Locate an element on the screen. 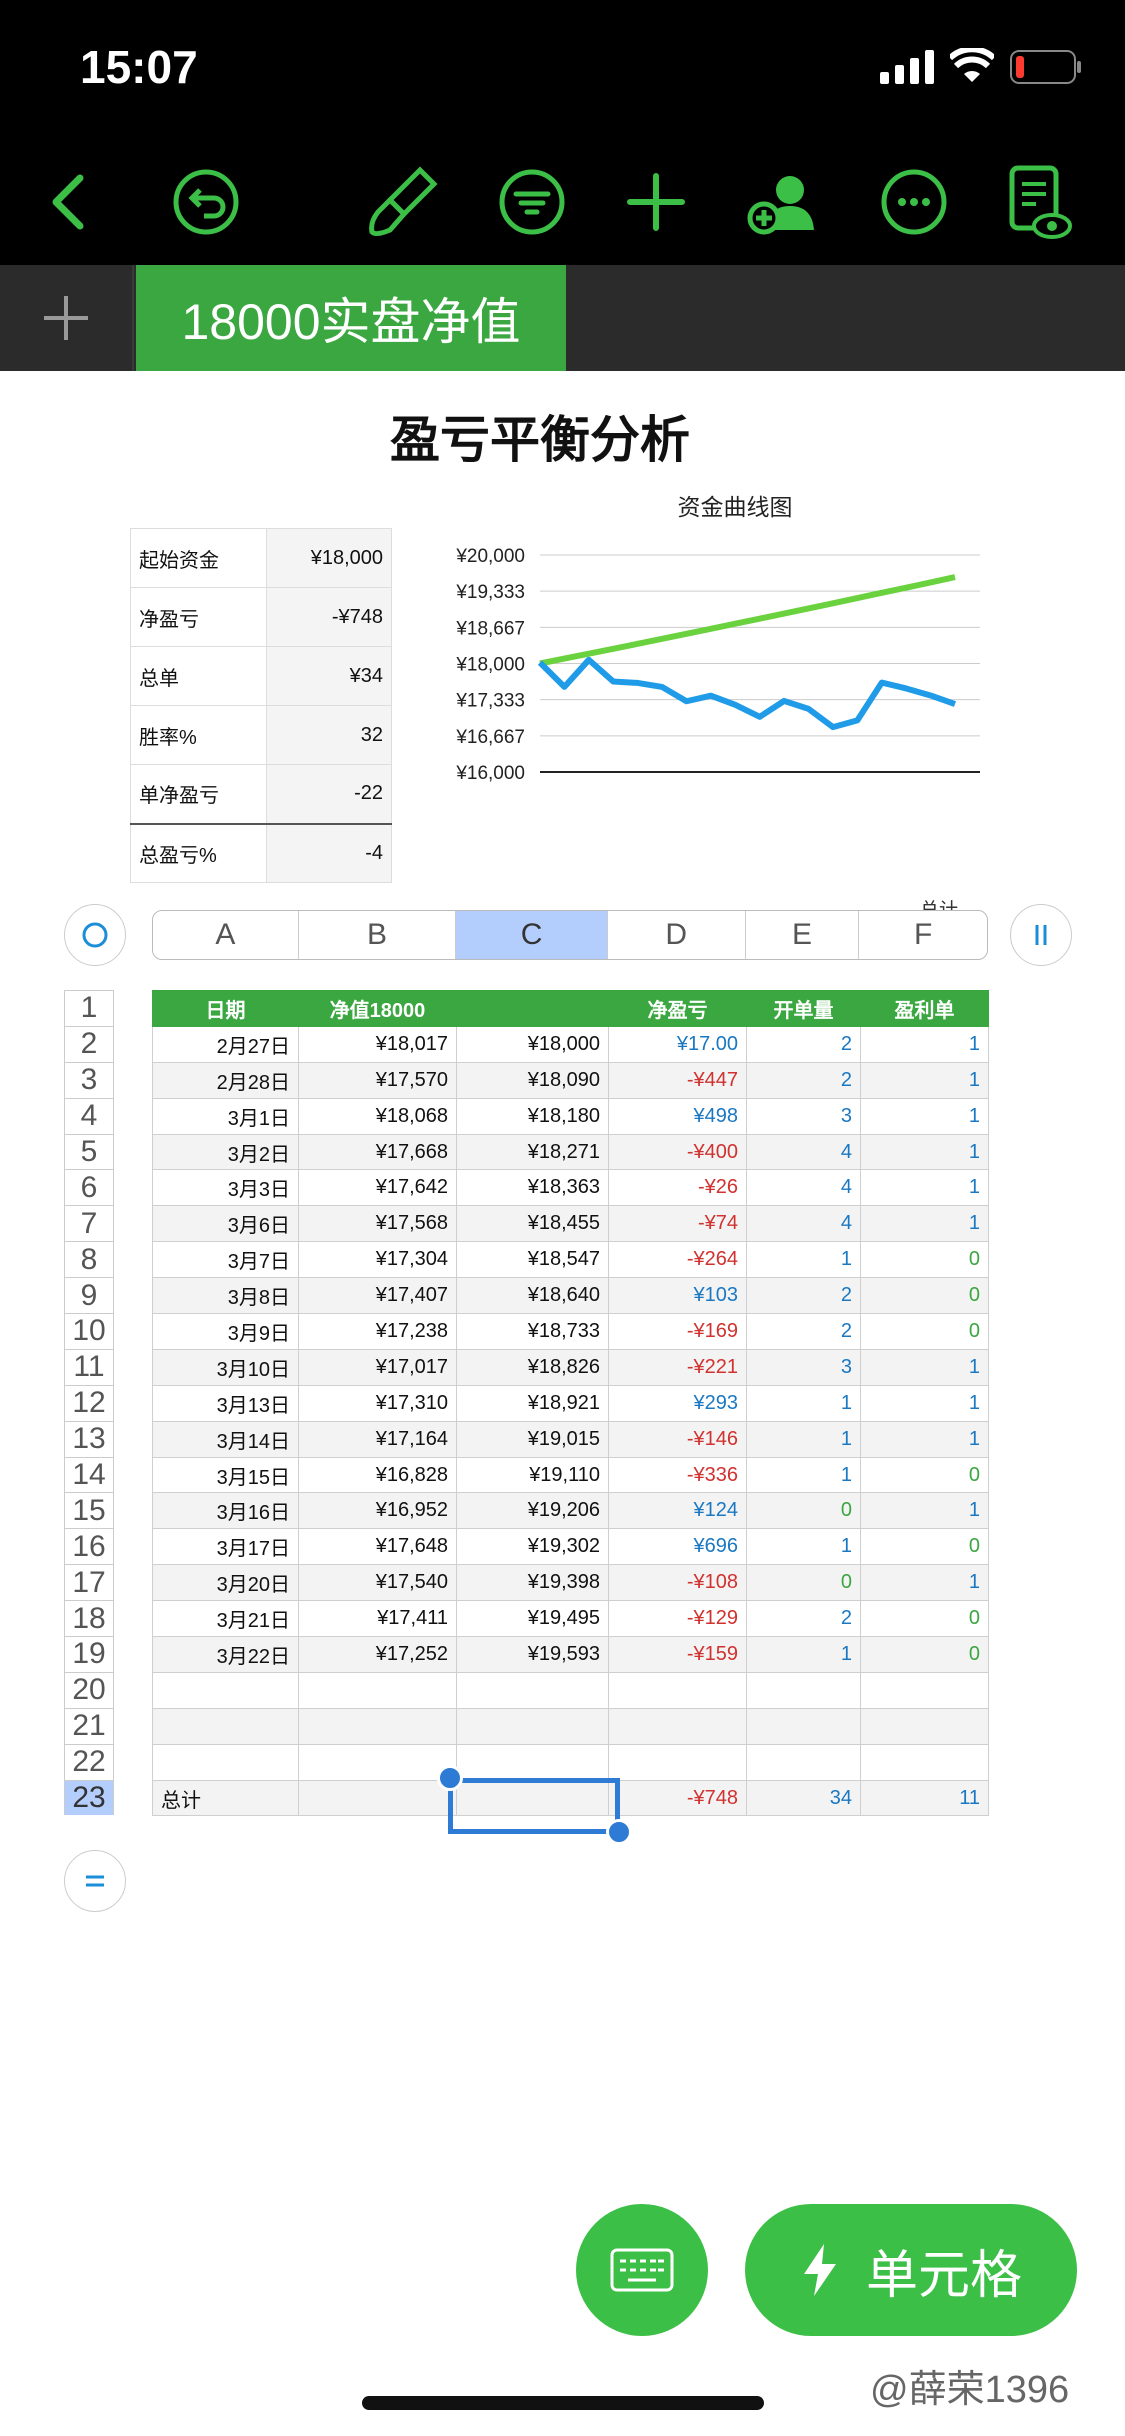  table-cell: ¥124 is located at coordinates (677, 1511).